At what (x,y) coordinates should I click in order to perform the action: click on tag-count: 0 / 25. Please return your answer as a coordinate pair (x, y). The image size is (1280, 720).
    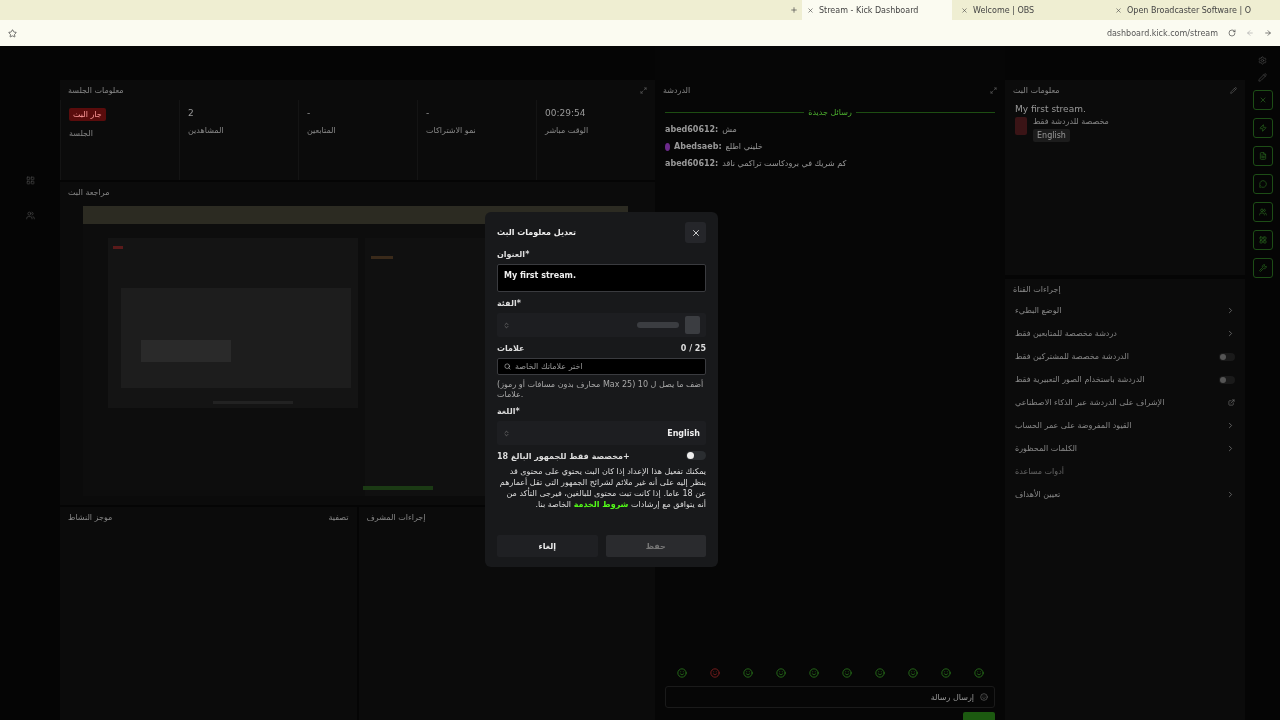
    Looking at the image, I should click on (693, 348).